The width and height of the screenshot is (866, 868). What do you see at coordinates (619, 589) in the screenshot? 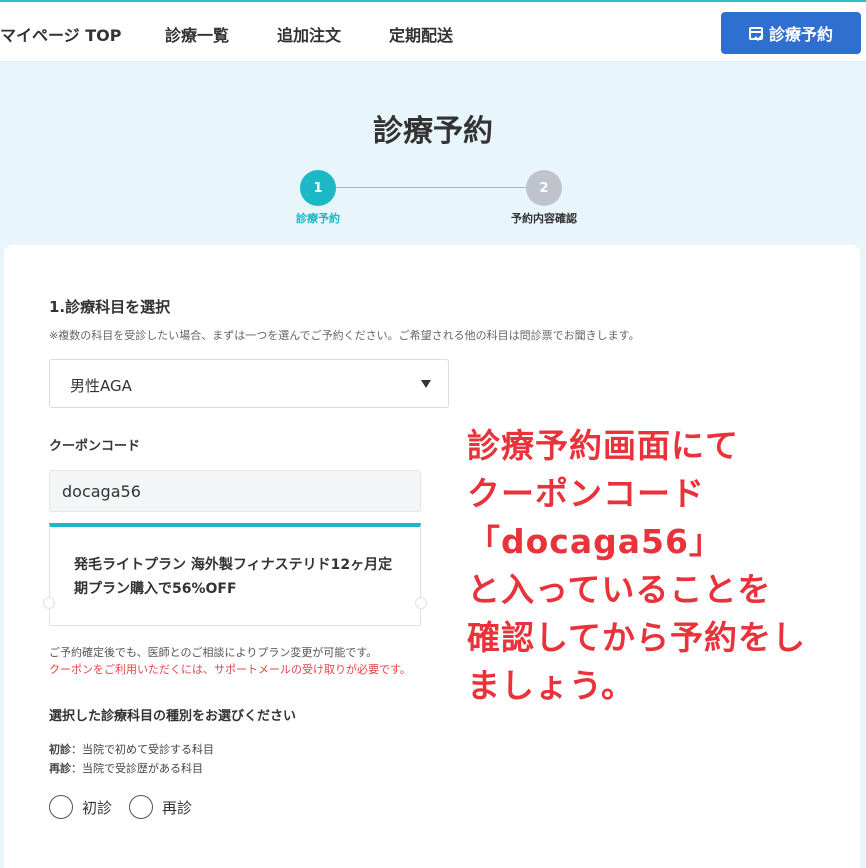
I see `annotation-line: と入っていることを` at bounding box center [619, 589].